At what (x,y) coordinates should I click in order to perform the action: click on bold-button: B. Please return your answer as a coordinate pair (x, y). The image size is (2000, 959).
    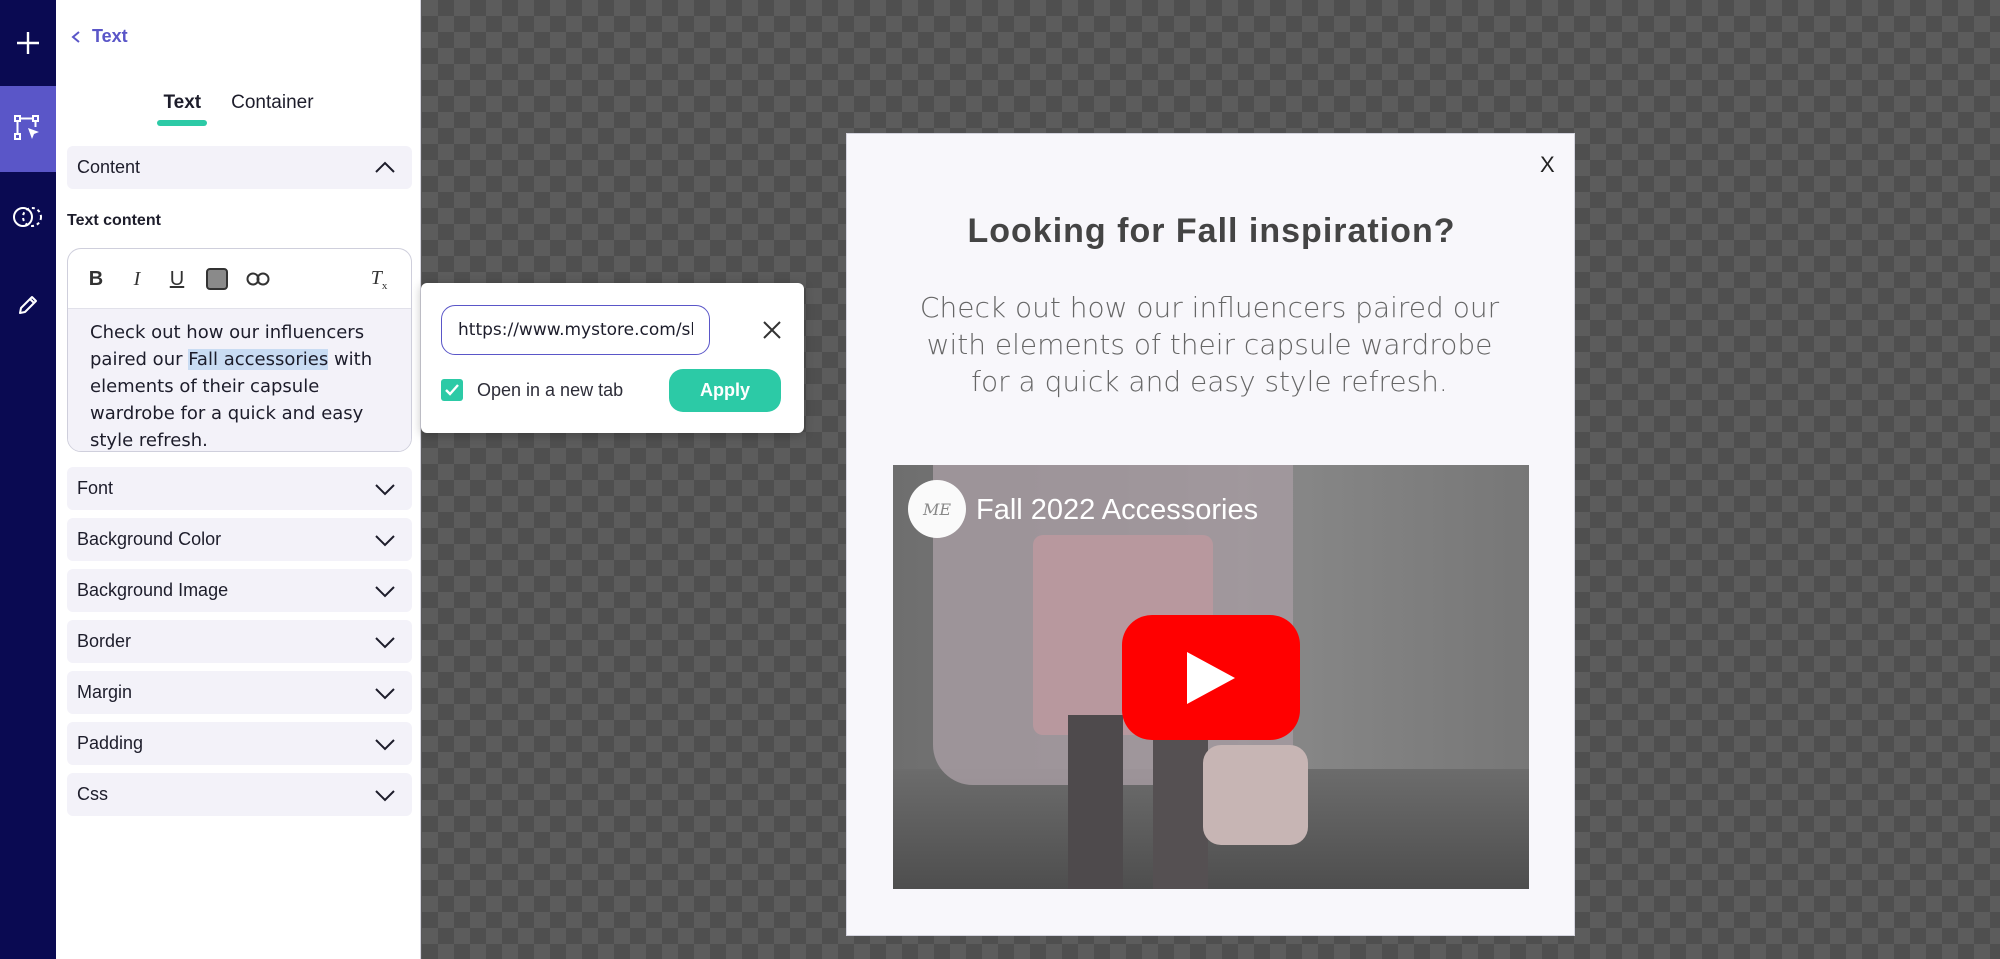
    Looking at the image, I should click on (96, 279).